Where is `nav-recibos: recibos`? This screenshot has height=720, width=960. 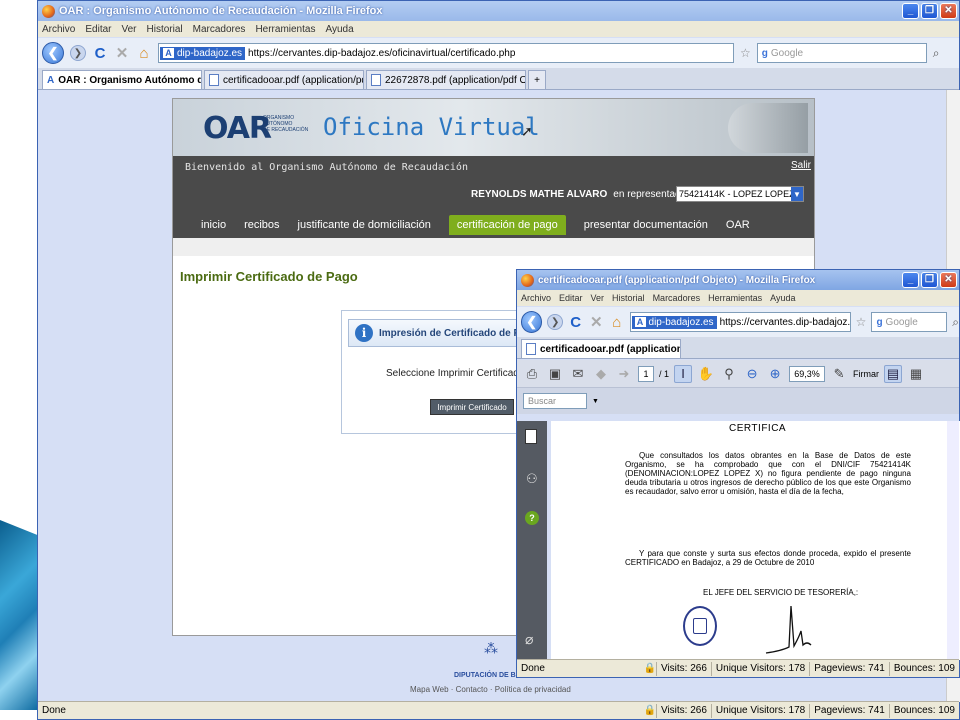
nav-recibos: recibos is located at coordinates (261, 225).